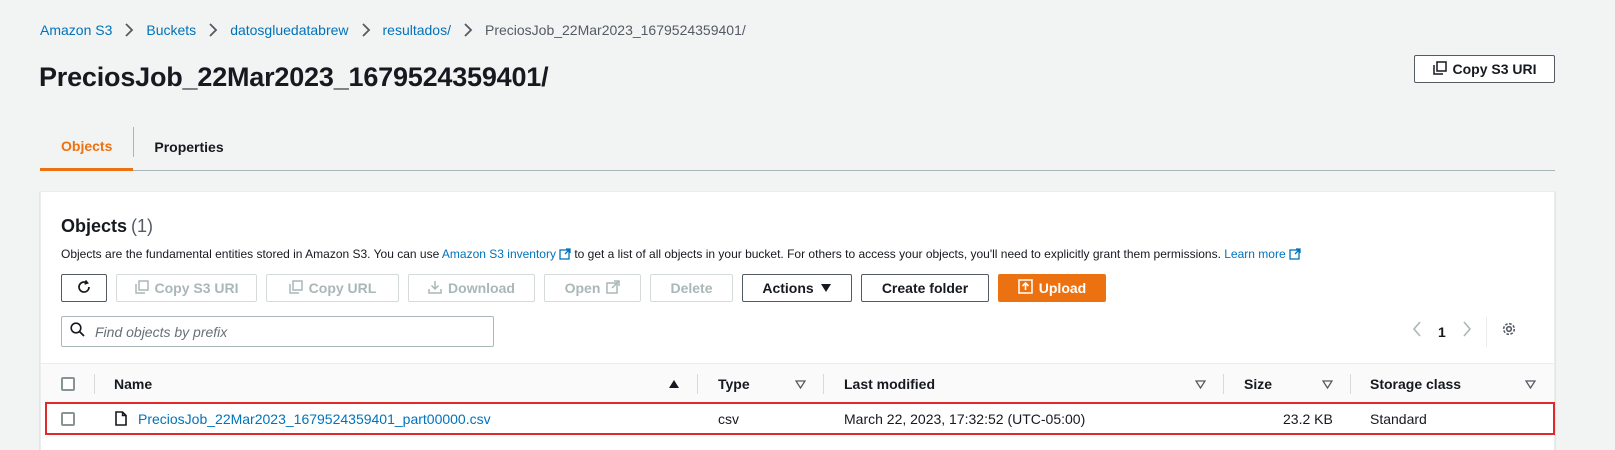  Describe the element at coordinates (1486, 331) in the screenshot. I see `pager-divider` at that location.